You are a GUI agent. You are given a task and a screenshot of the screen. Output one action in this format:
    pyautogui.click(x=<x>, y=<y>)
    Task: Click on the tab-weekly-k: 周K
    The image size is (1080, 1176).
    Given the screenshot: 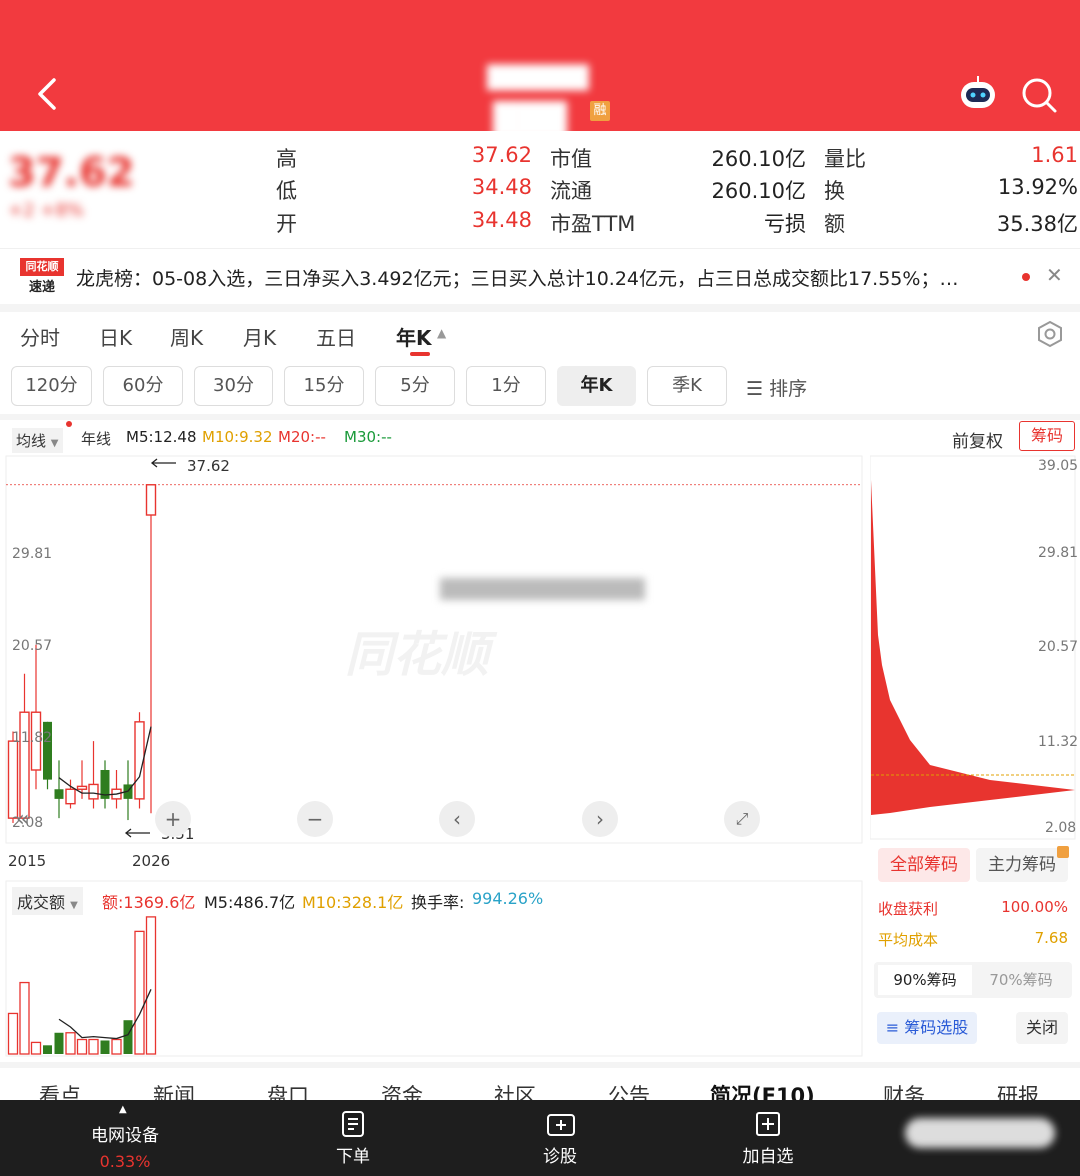 What is the action you would take?
    pyautogui.click(x=186, y=336)
    